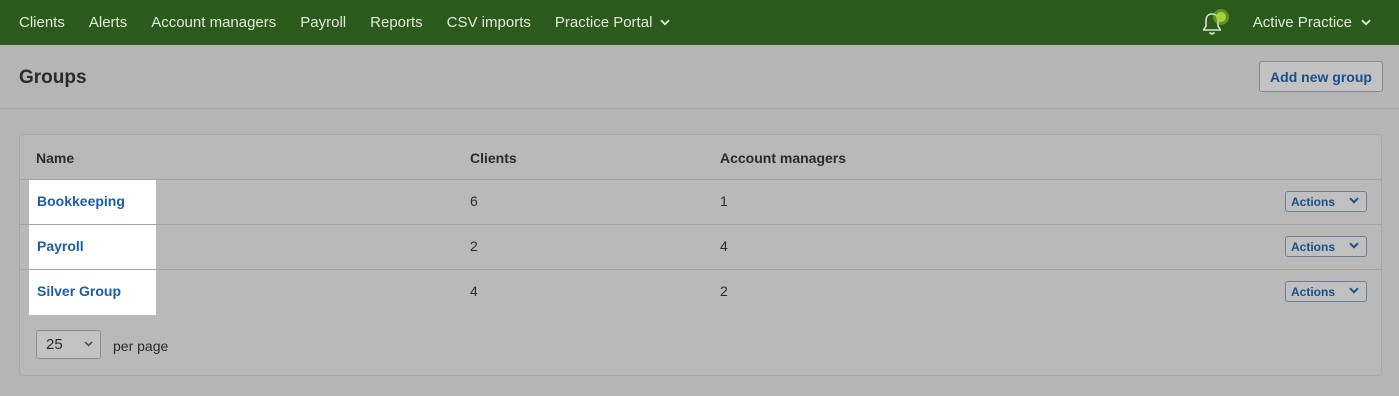  Describe the element at coordinates (724, 291) in the screenshot. I see `account-managers-count: 2` at that location.